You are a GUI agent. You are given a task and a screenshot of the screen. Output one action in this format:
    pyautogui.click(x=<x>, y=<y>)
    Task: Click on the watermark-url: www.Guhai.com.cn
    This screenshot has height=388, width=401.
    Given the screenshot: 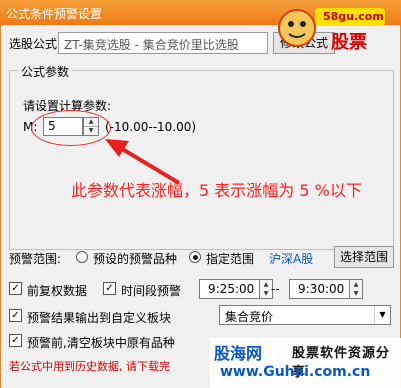 What is the action you would take?
    pyautogui.click(x=295, y=372)
    